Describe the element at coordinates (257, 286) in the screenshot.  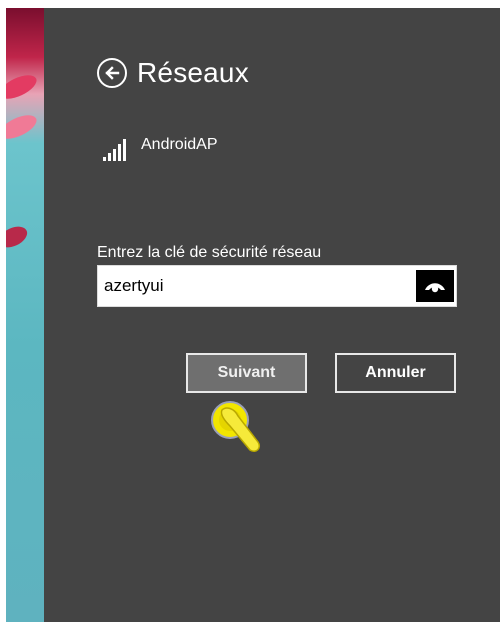
I see `security-key-input` at that location.